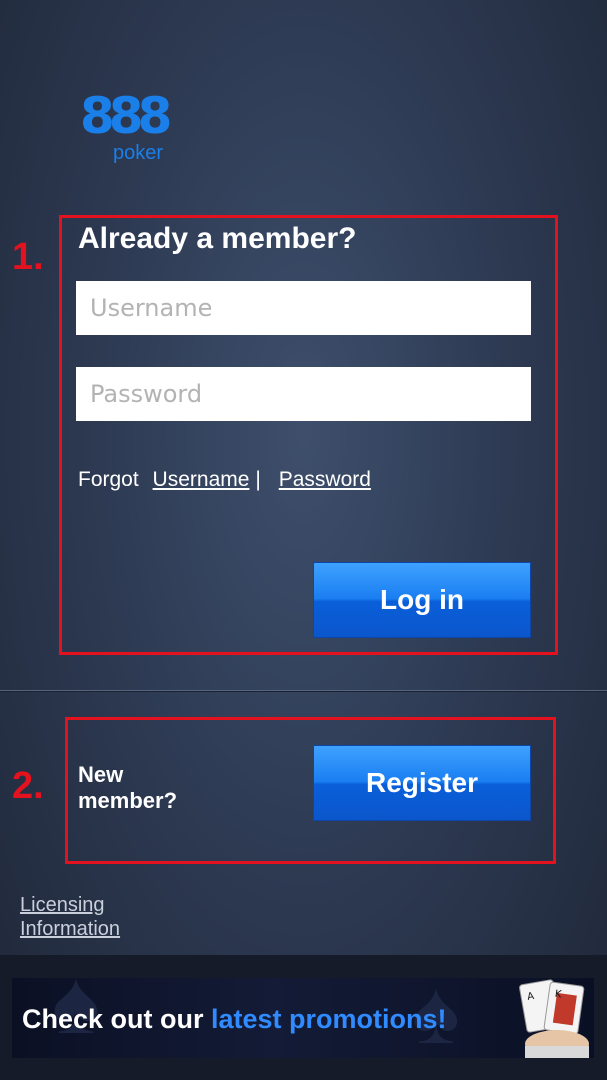 This screenshot has width=607, height=1080. I want to click on login-button: Log in, so click(422, 600).